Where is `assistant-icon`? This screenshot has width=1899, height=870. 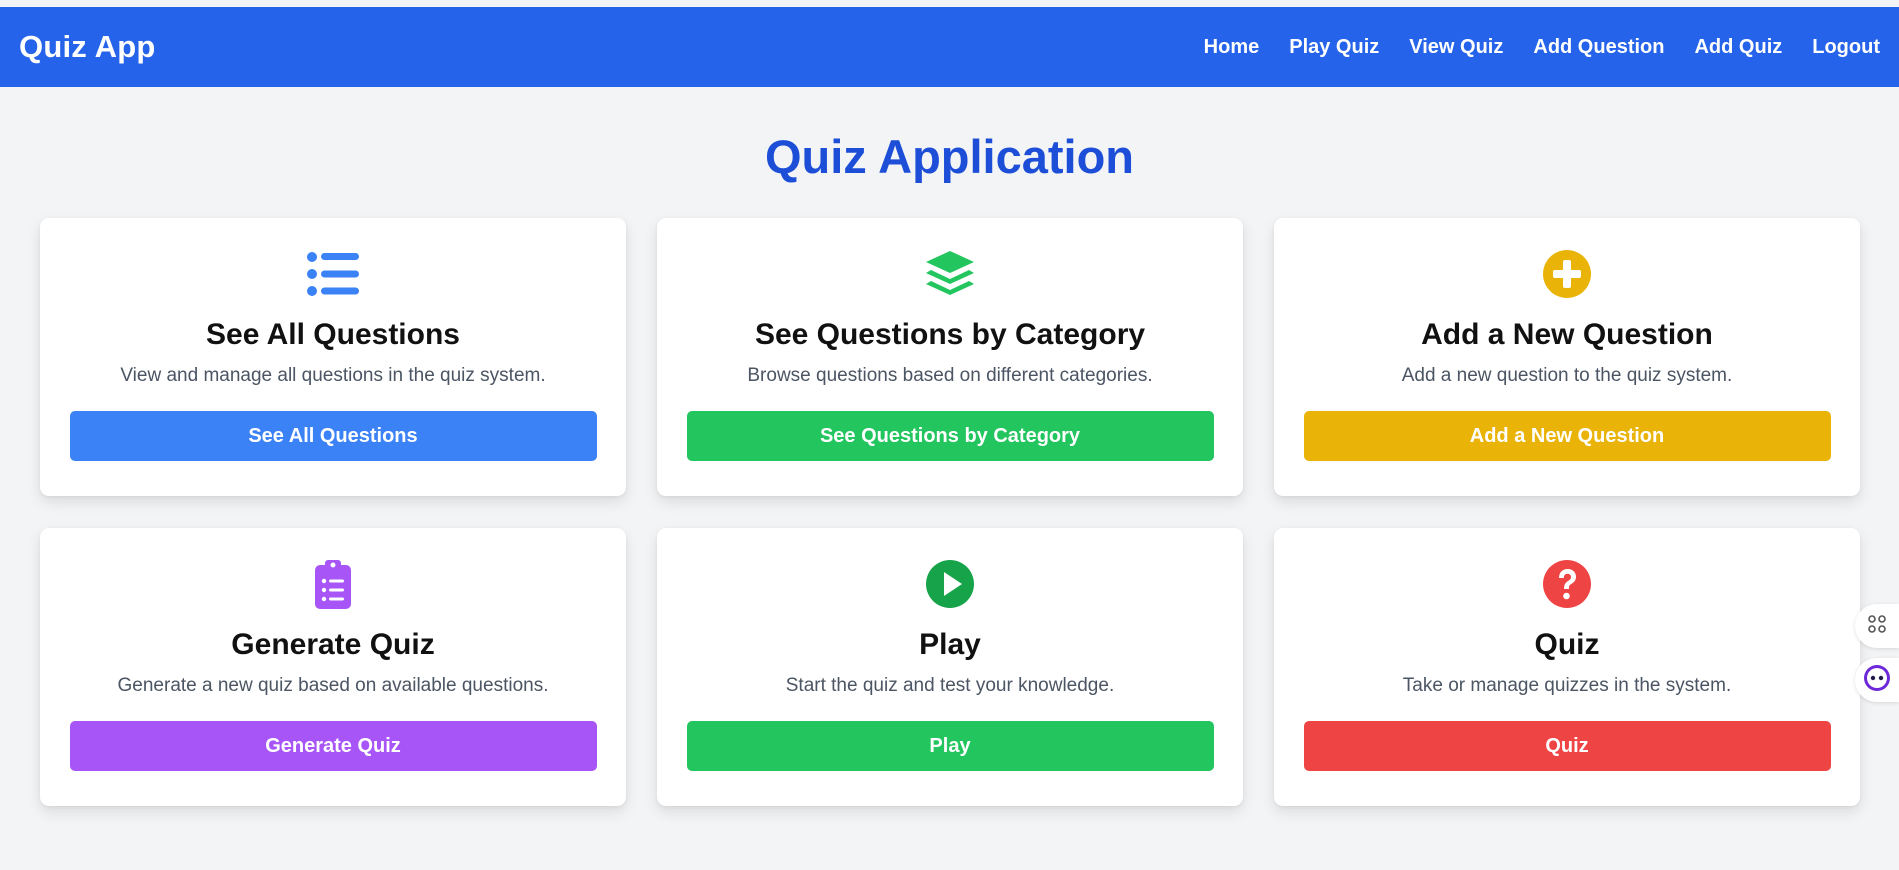 assistant-icon is located at coordinates (1877, 680).